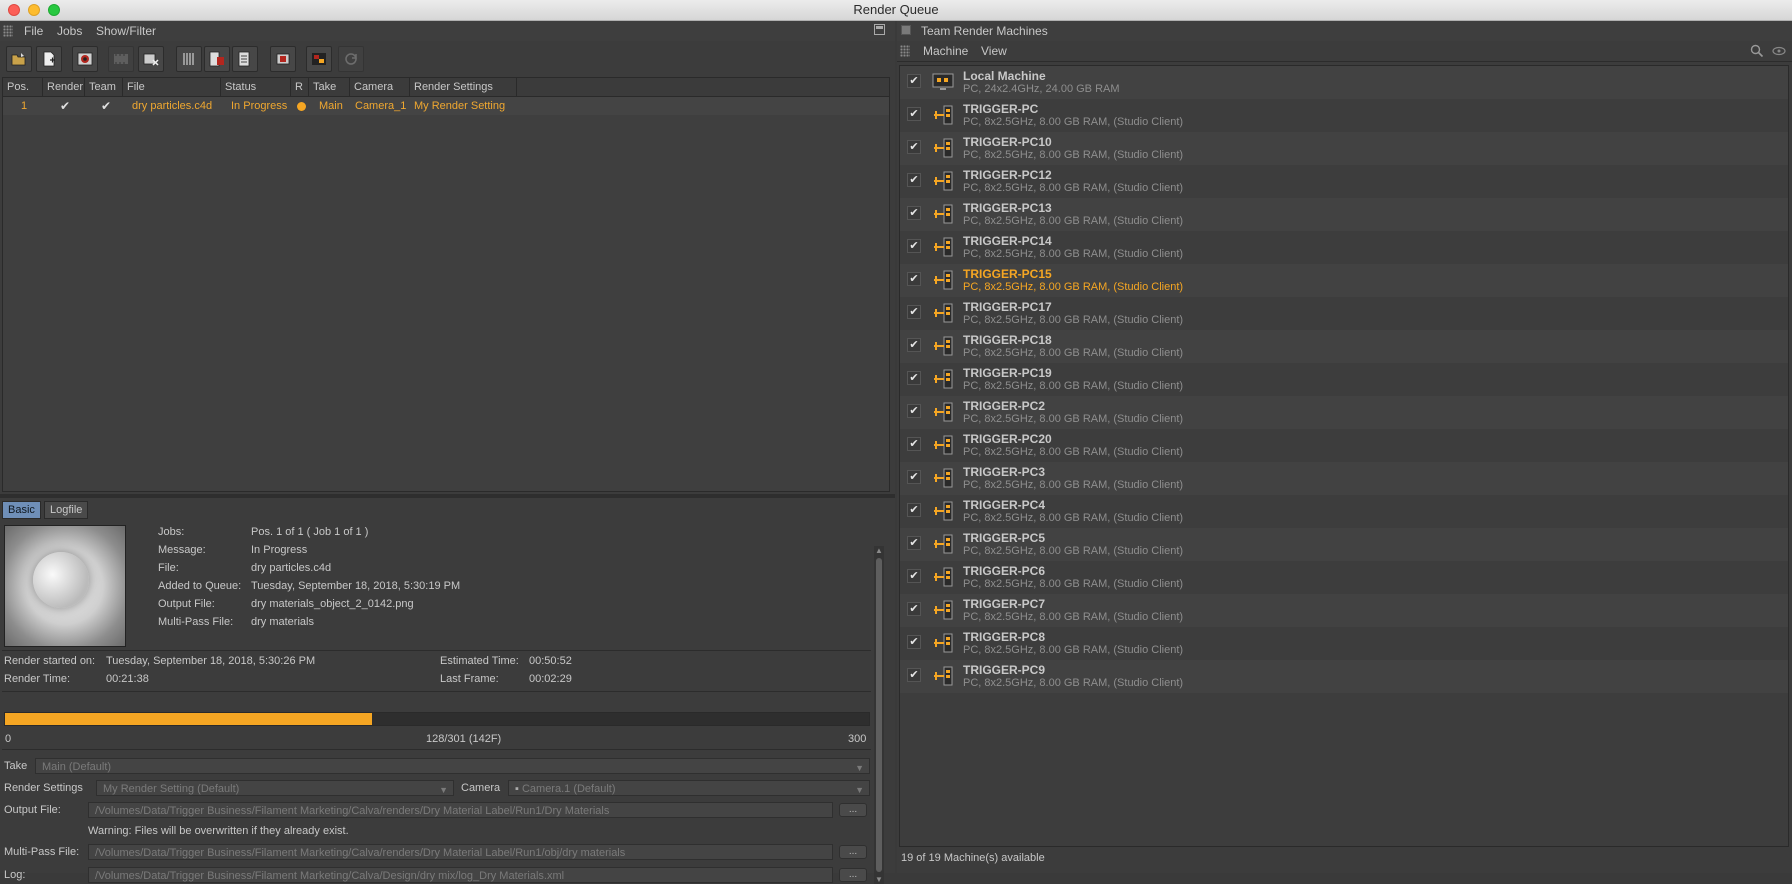 This screenshot has height=884, width=1792. What do you see at coordinates (943, 280) in the screenshot?
I see `network-client-icon` at bounding box center [943, 280].